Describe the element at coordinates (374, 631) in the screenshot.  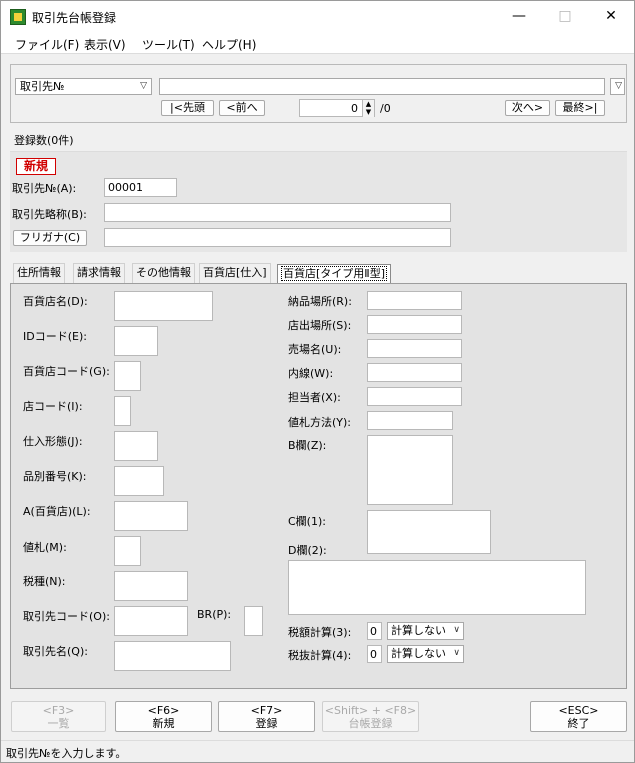
I see `tax-calc-code: 0` at that location.